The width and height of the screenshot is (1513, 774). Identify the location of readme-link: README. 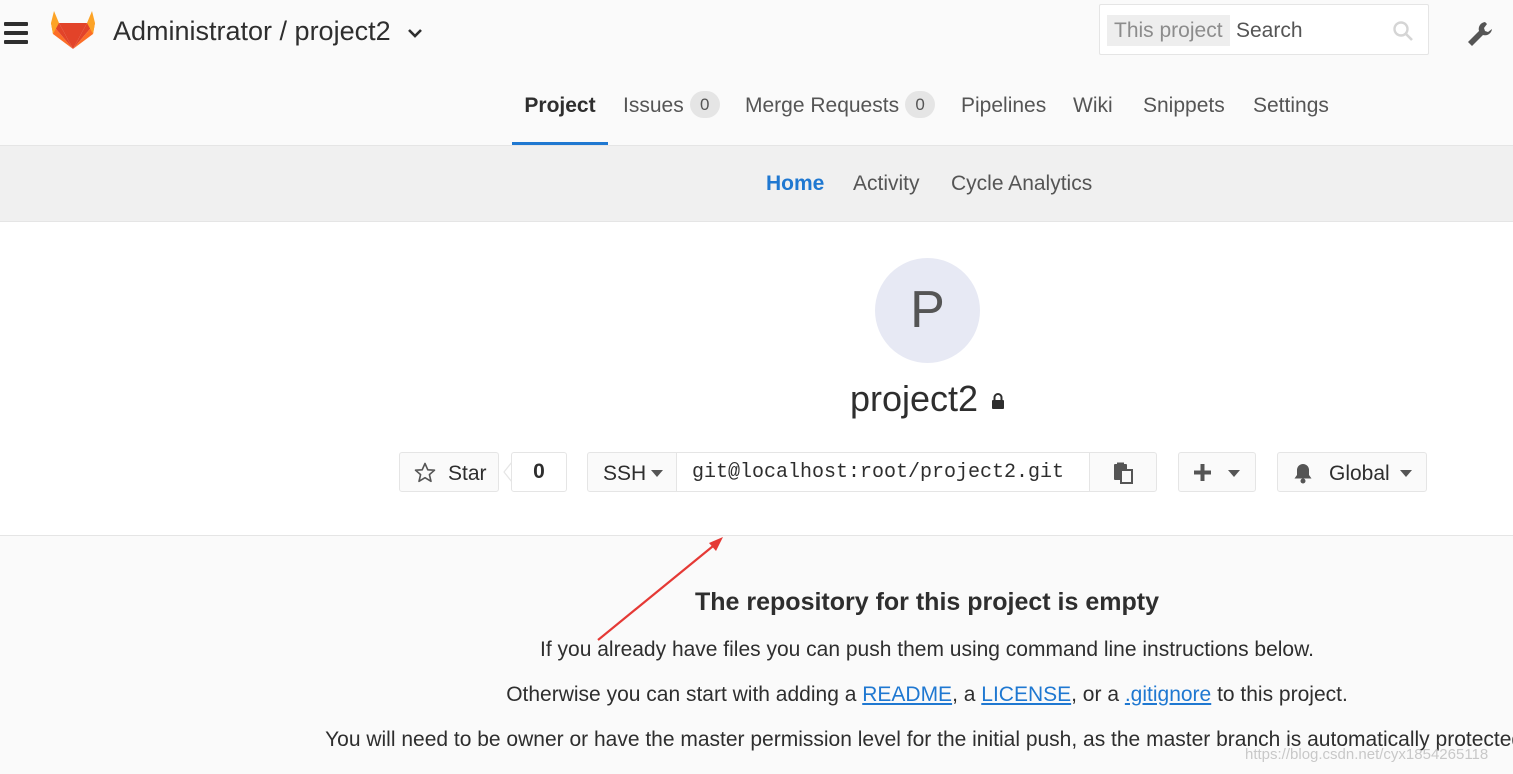
(907, 694).